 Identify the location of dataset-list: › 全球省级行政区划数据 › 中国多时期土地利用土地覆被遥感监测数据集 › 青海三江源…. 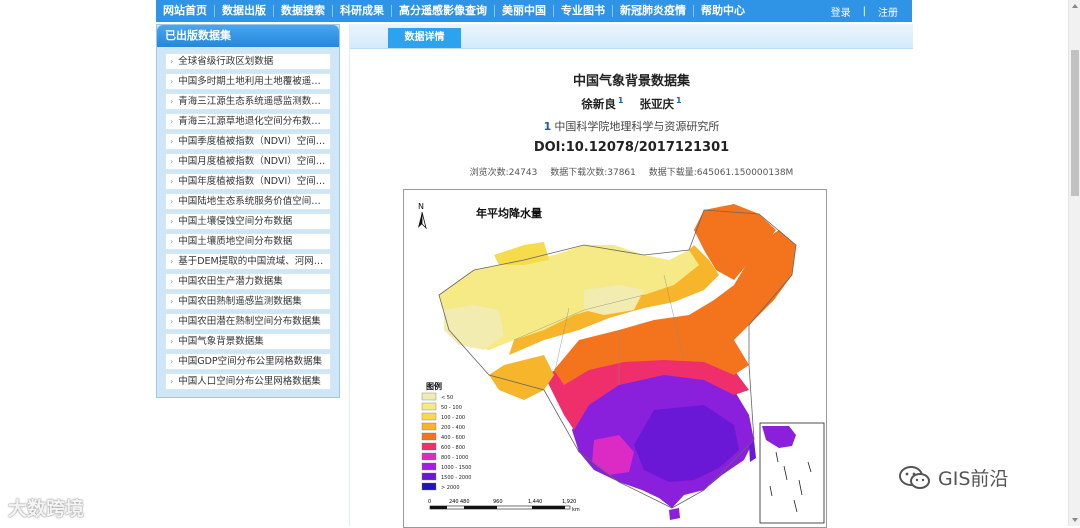
(248, 218).